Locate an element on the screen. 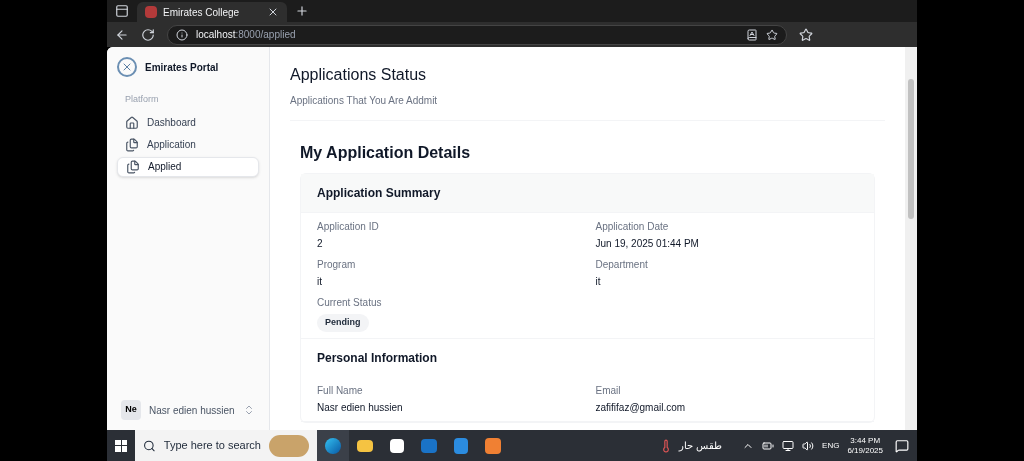 The width and height of the screenshot is (1024, 461). language-indicator: ENG is located at coordinates (831, 445).